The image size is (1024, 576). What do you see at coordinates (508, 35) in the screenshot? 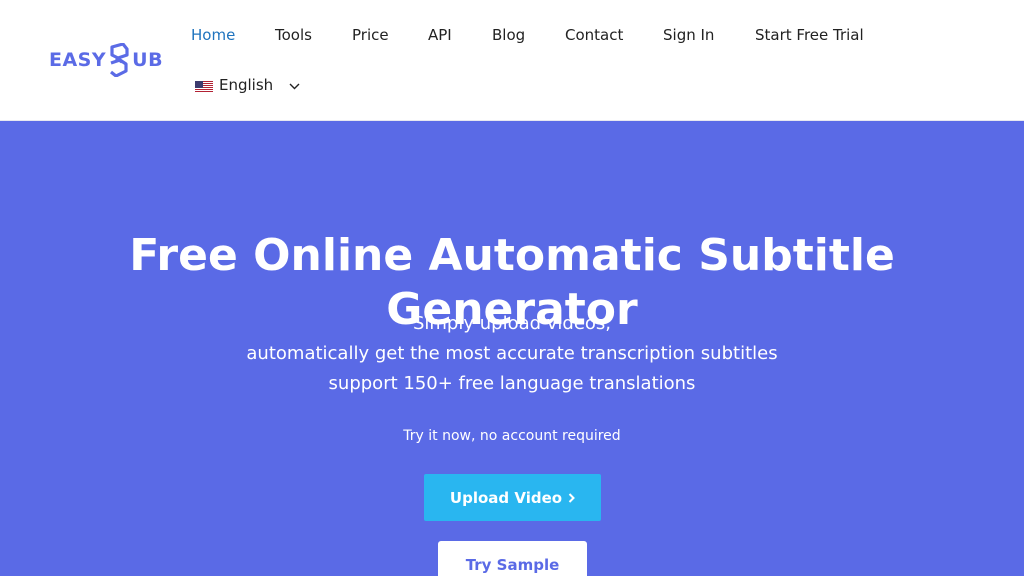
I see `nav-blog: Blog` at bounding box center [508, 35].